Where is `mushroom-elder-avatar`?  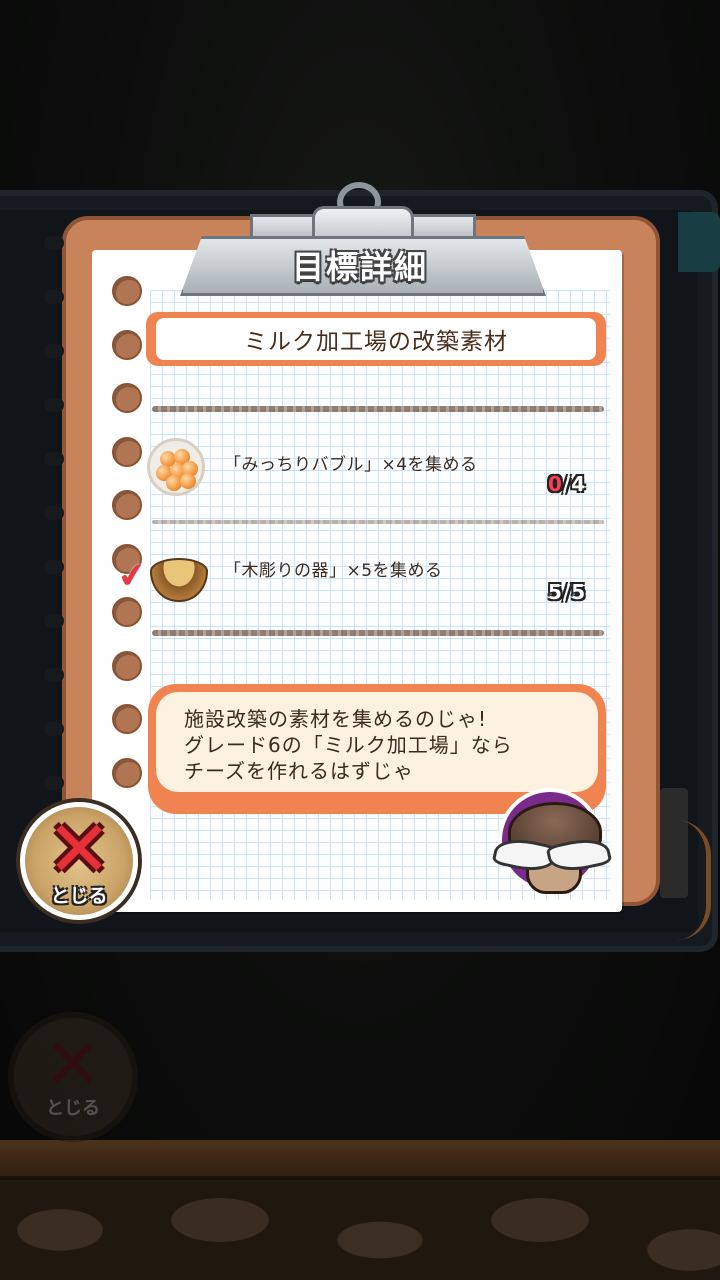 mushroom-elder-avatar is located at coordinates (554, 842).